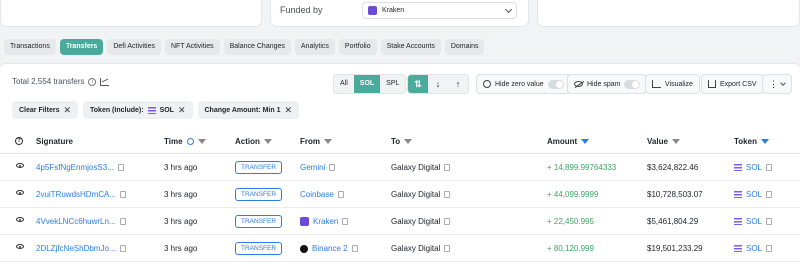  Describe the element at coordinates (357, 47) in the screenshot. I see `tab-portfolio: Portfolio` at that location.